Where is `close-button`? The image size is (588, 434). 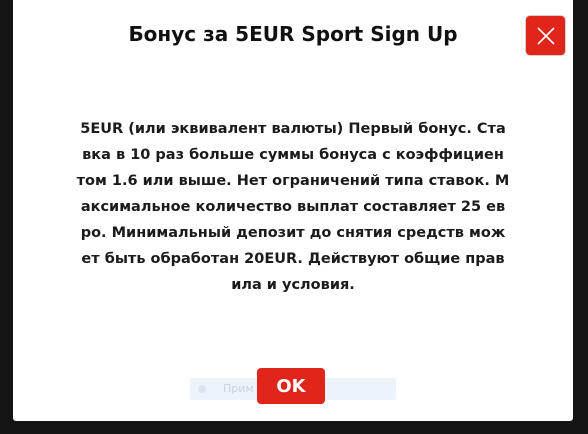
close-button is located at coordinates (545, 35).